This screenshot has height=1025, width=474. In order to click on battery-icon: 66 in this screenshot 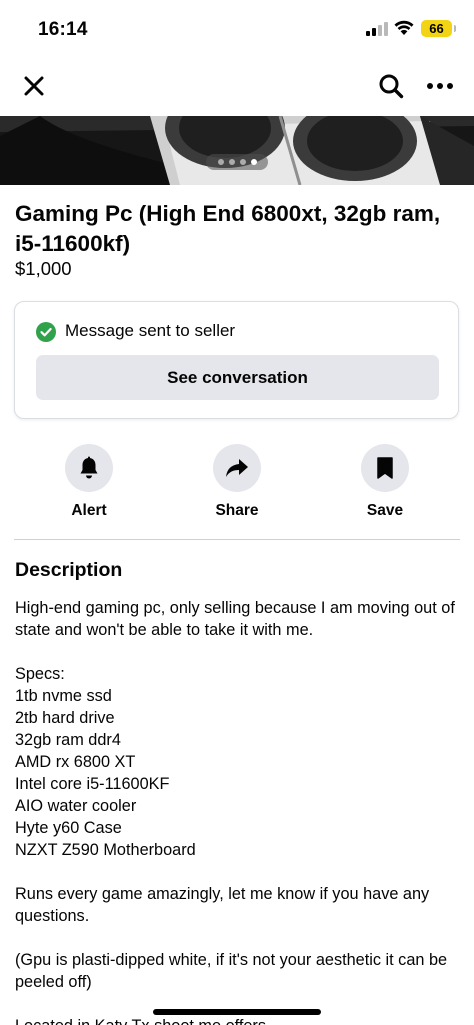, I will do `click(438, 28)`.